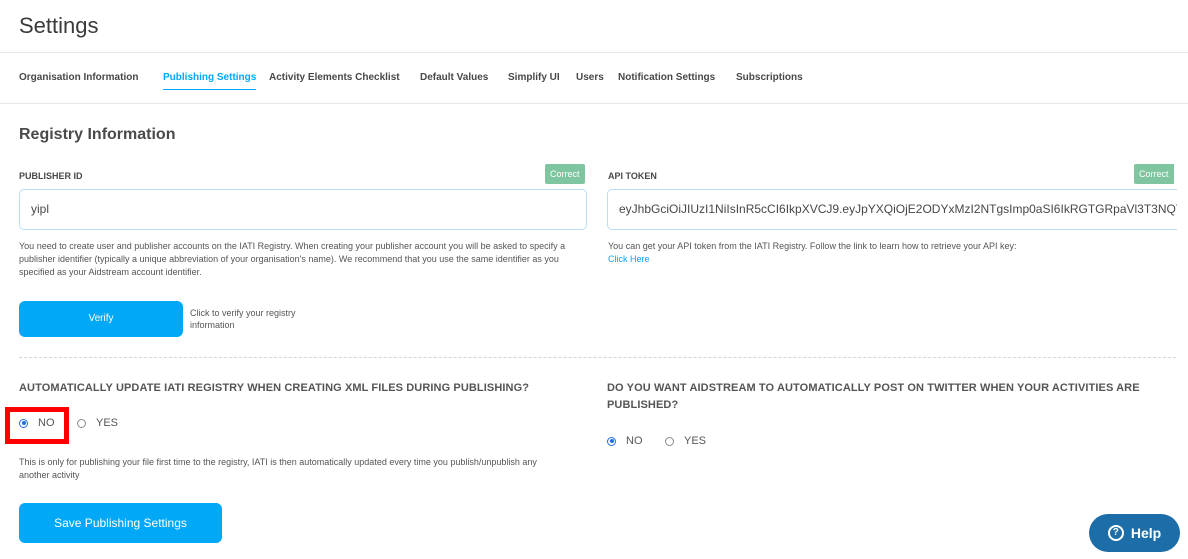  What do you see at coordinates (37, 425) in the screenshot?
I see `highlight-box` at bounding box center [37, 425].